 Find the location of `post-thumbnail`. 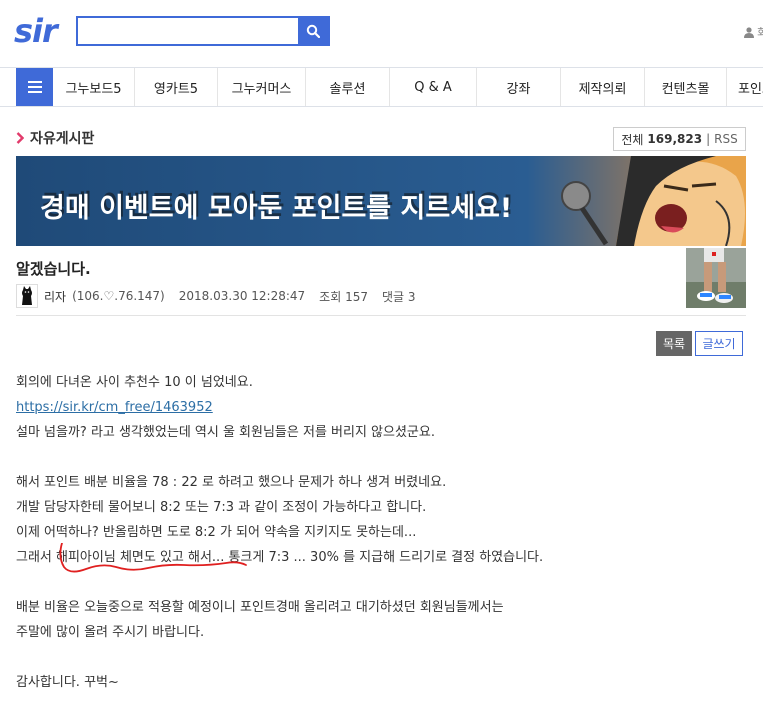

post-thumbnail is located at coordinates (716, 278).